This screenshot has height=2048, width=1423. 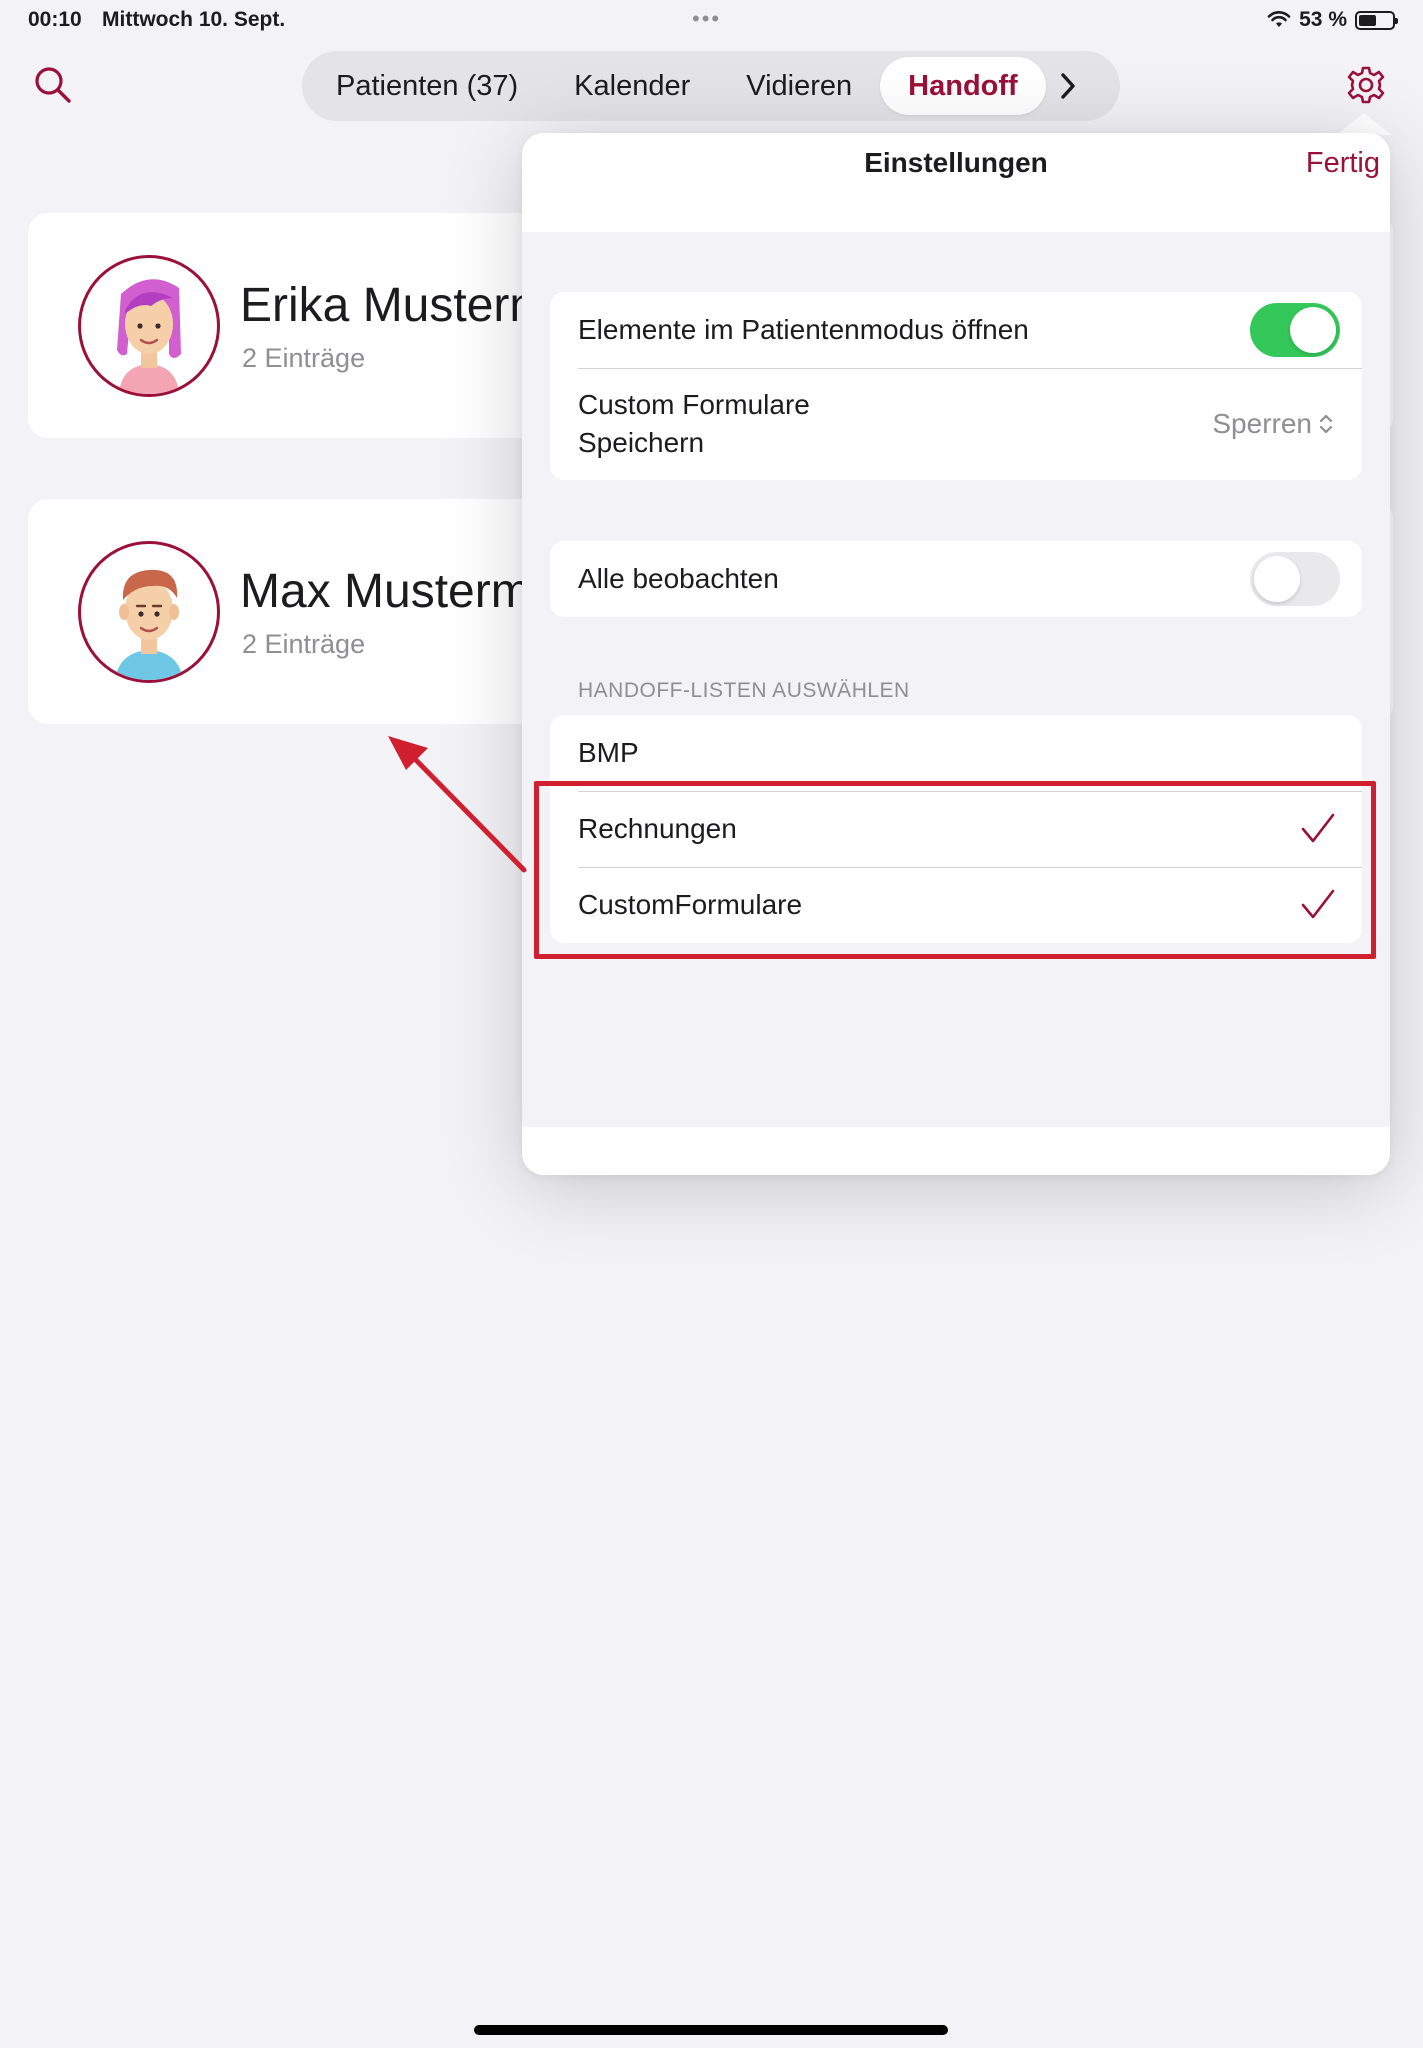 I want to click on tab-kalender: Kalender, so click(x=632, y=86).